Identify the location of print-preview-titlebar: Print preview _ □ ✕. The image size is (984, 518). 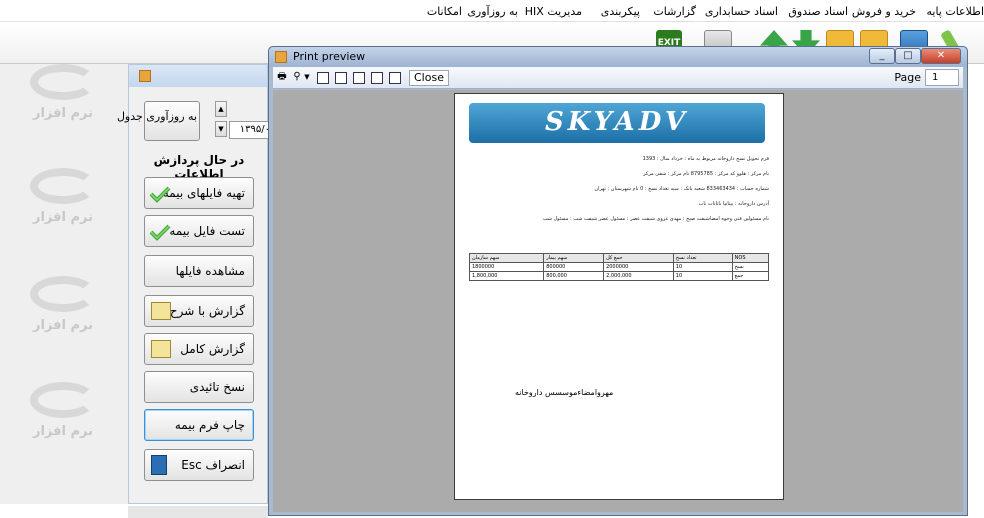
(618, 57).